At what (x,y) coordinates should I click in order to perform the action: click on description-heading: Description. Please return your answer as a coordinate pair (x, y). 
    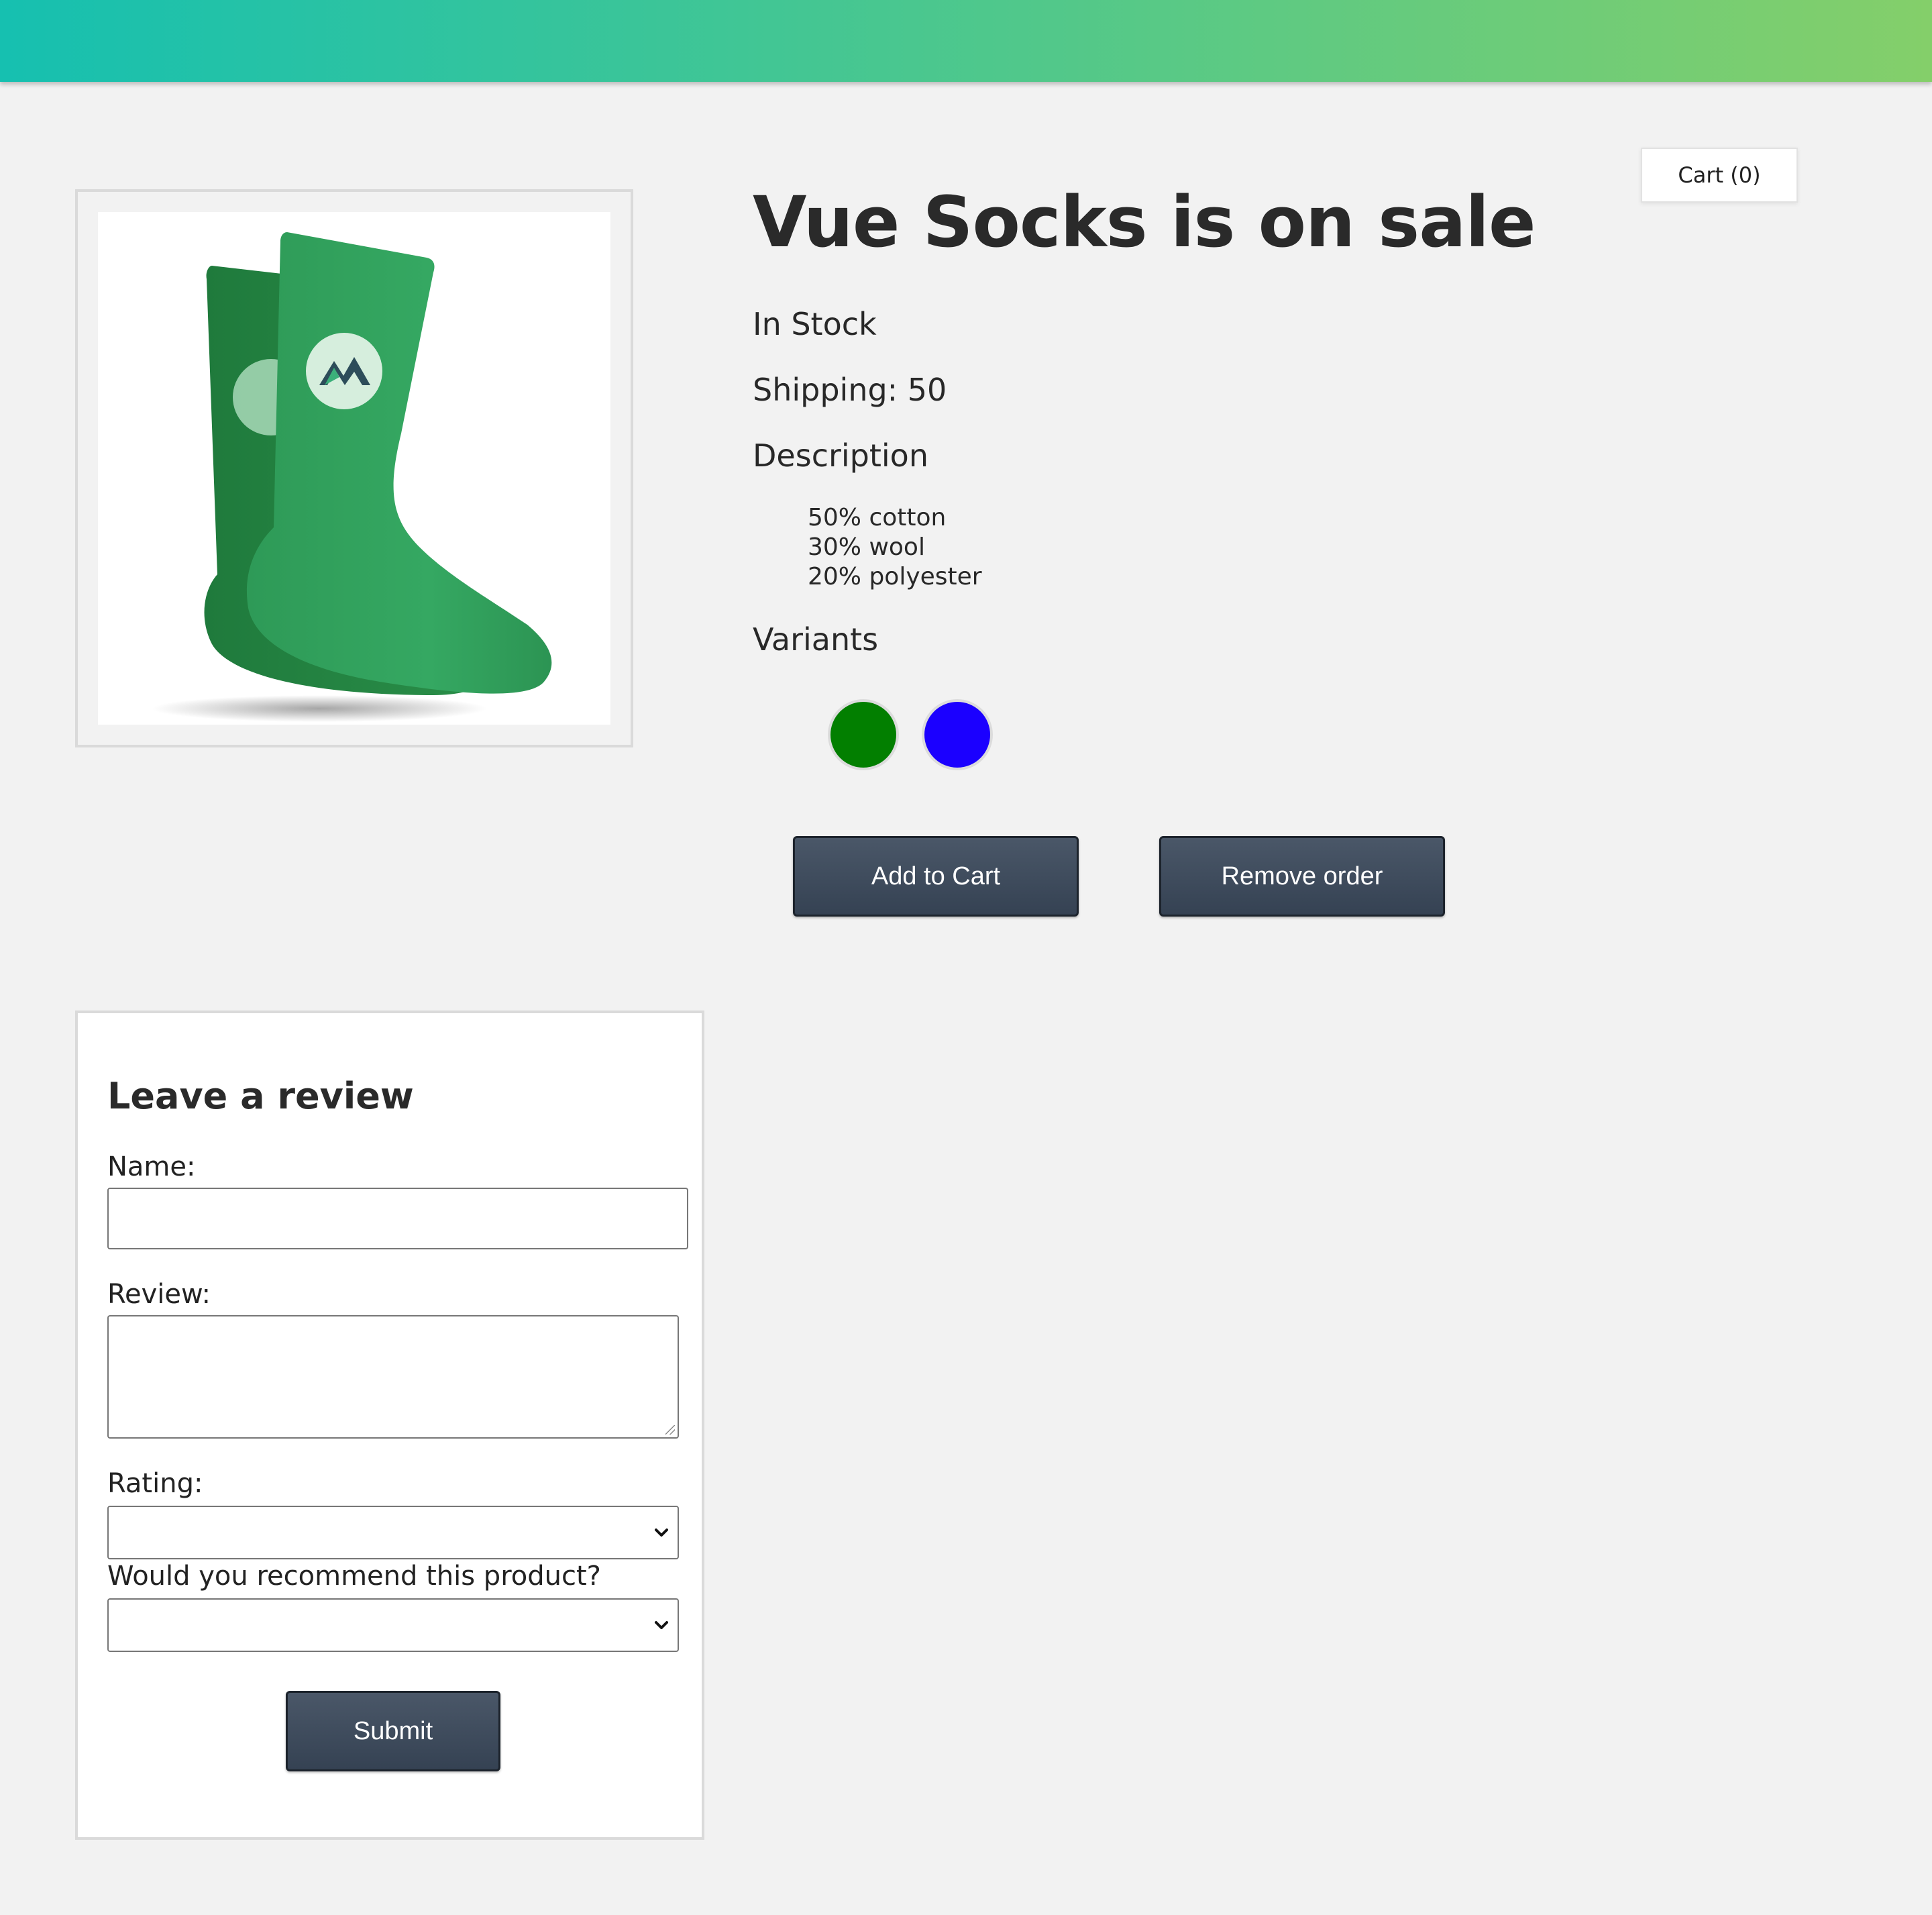
    Looking at the image, I should click on (840, 455).